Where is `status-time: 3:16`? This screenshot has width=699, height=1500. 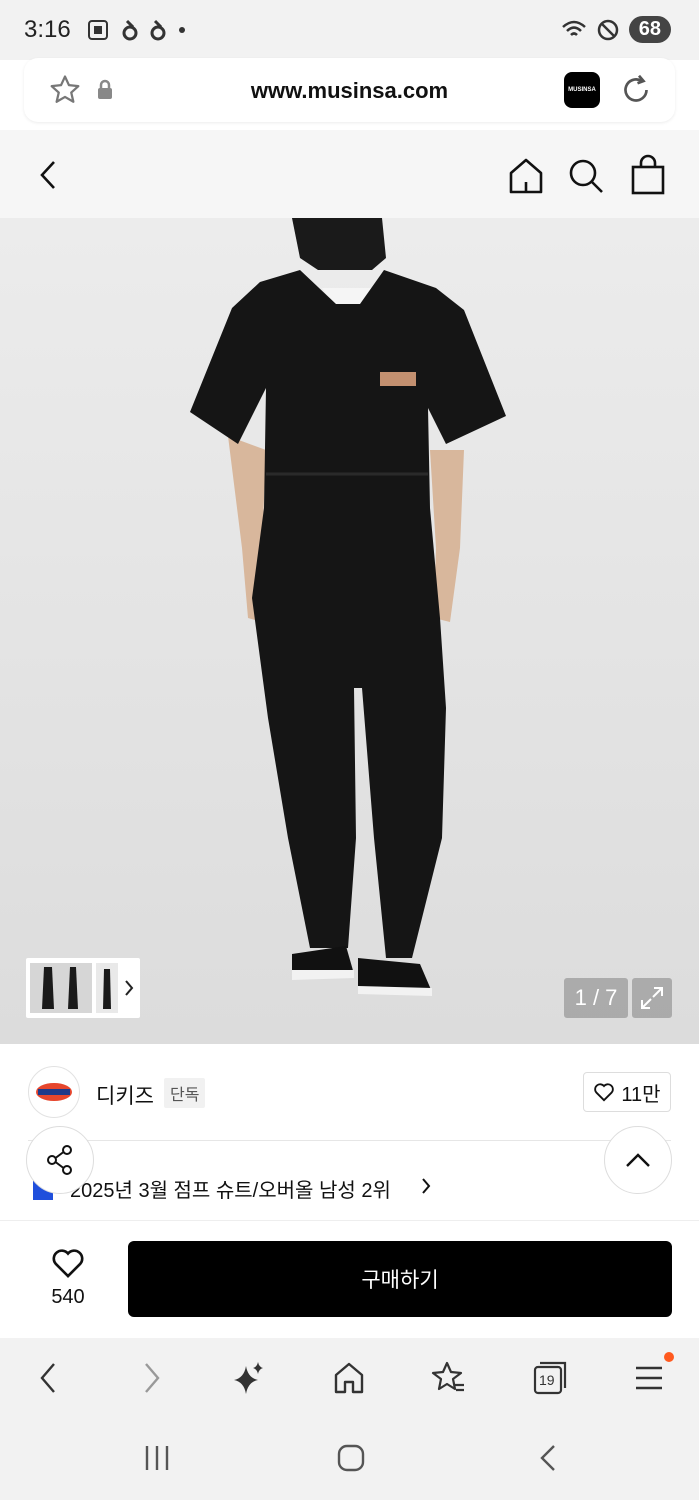 status-time: 3:16 is located at coordinates (47, 29).